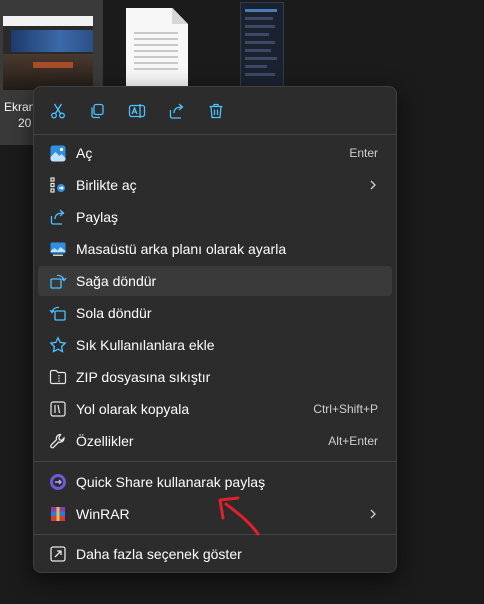 This screenshot has height=604, width=484. I want to click on menu-item-label: Masaüstü arka planı olarak ayarla, so click(181, 249).